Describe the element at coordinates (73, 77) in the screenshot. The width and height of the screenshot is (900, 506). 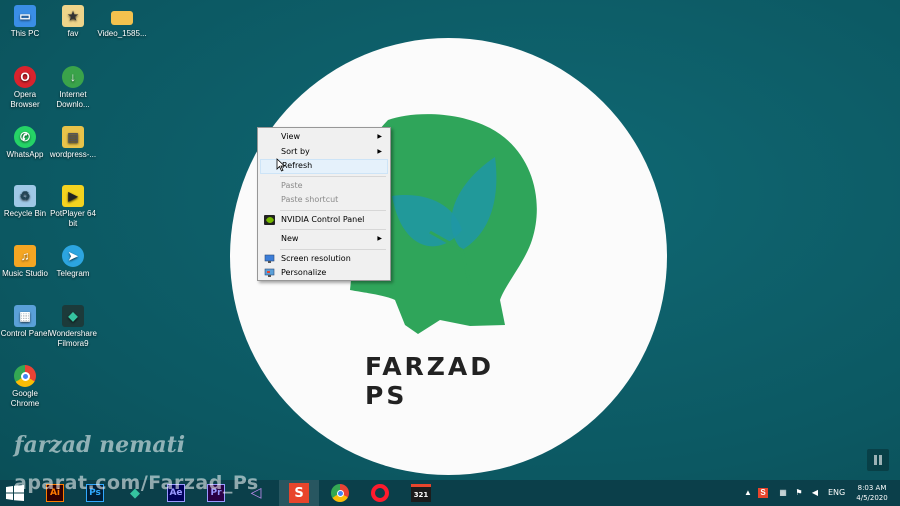
I see `download-manager-icon: ↓` at that location.